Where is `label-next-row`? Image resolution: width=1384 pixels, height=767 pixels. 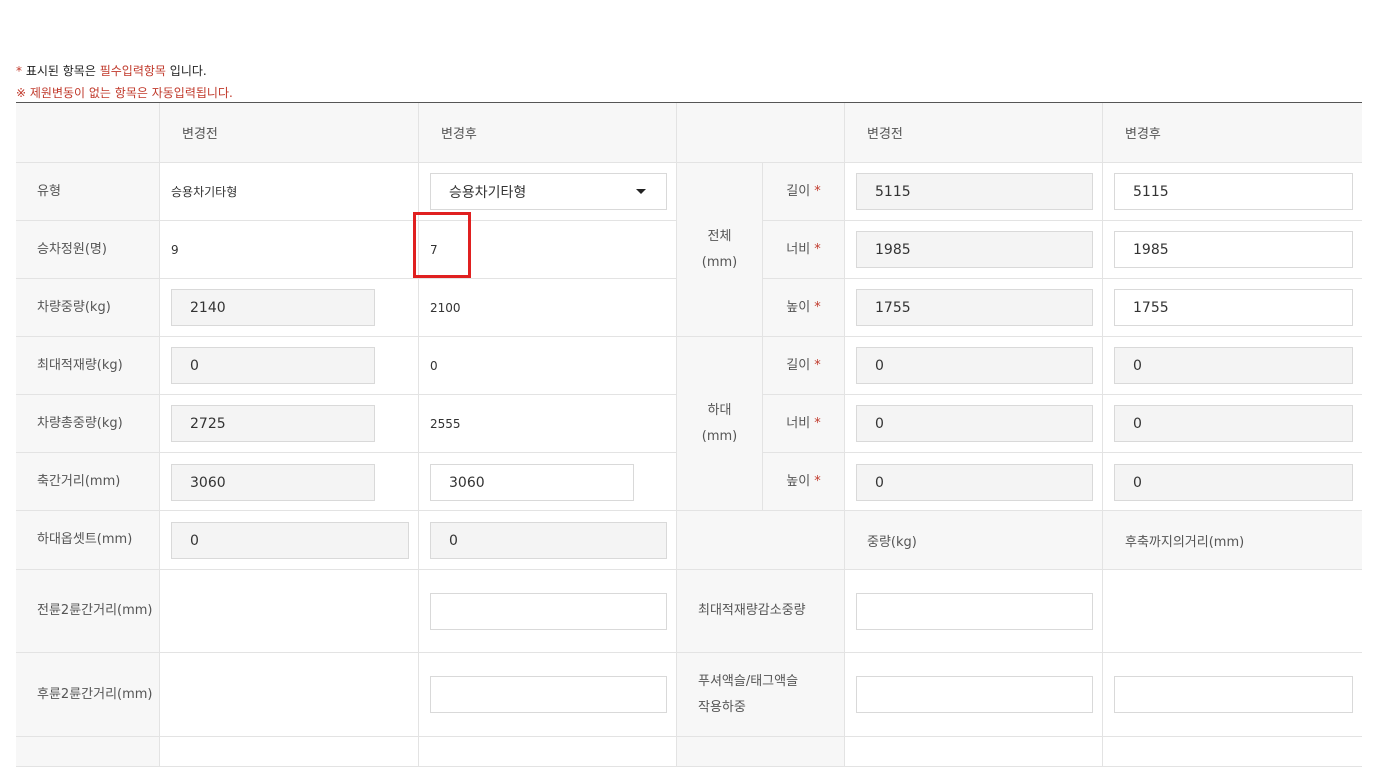 label-next-row is located at coordinates (88, 752).